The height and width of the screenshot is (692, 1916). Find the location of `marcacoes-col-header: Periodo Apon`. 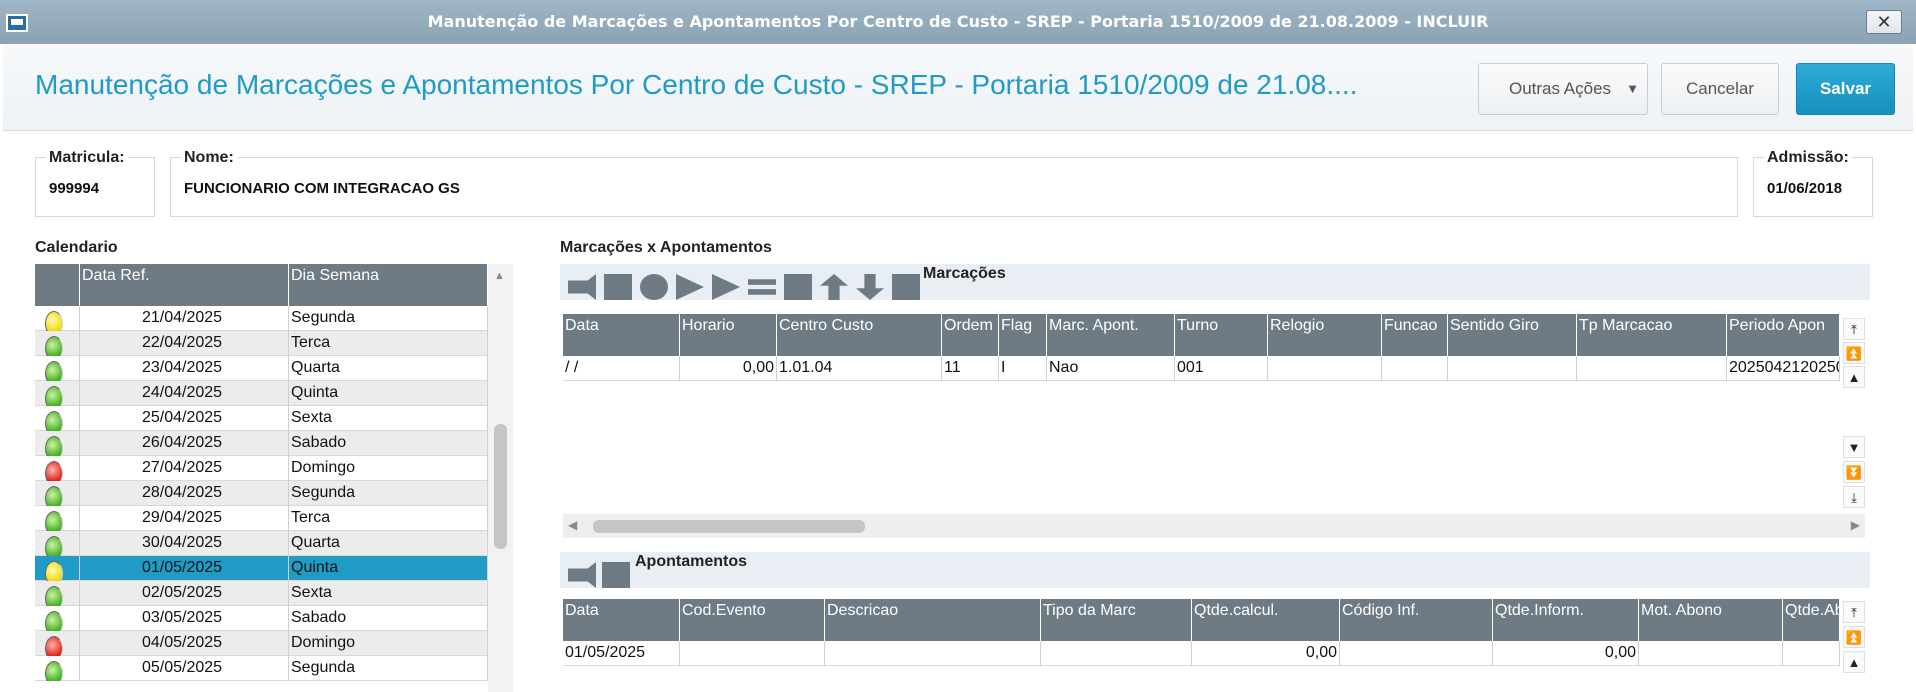

marcacoes-col-header: Periodo Apon is located at coordinates (1783, 335).